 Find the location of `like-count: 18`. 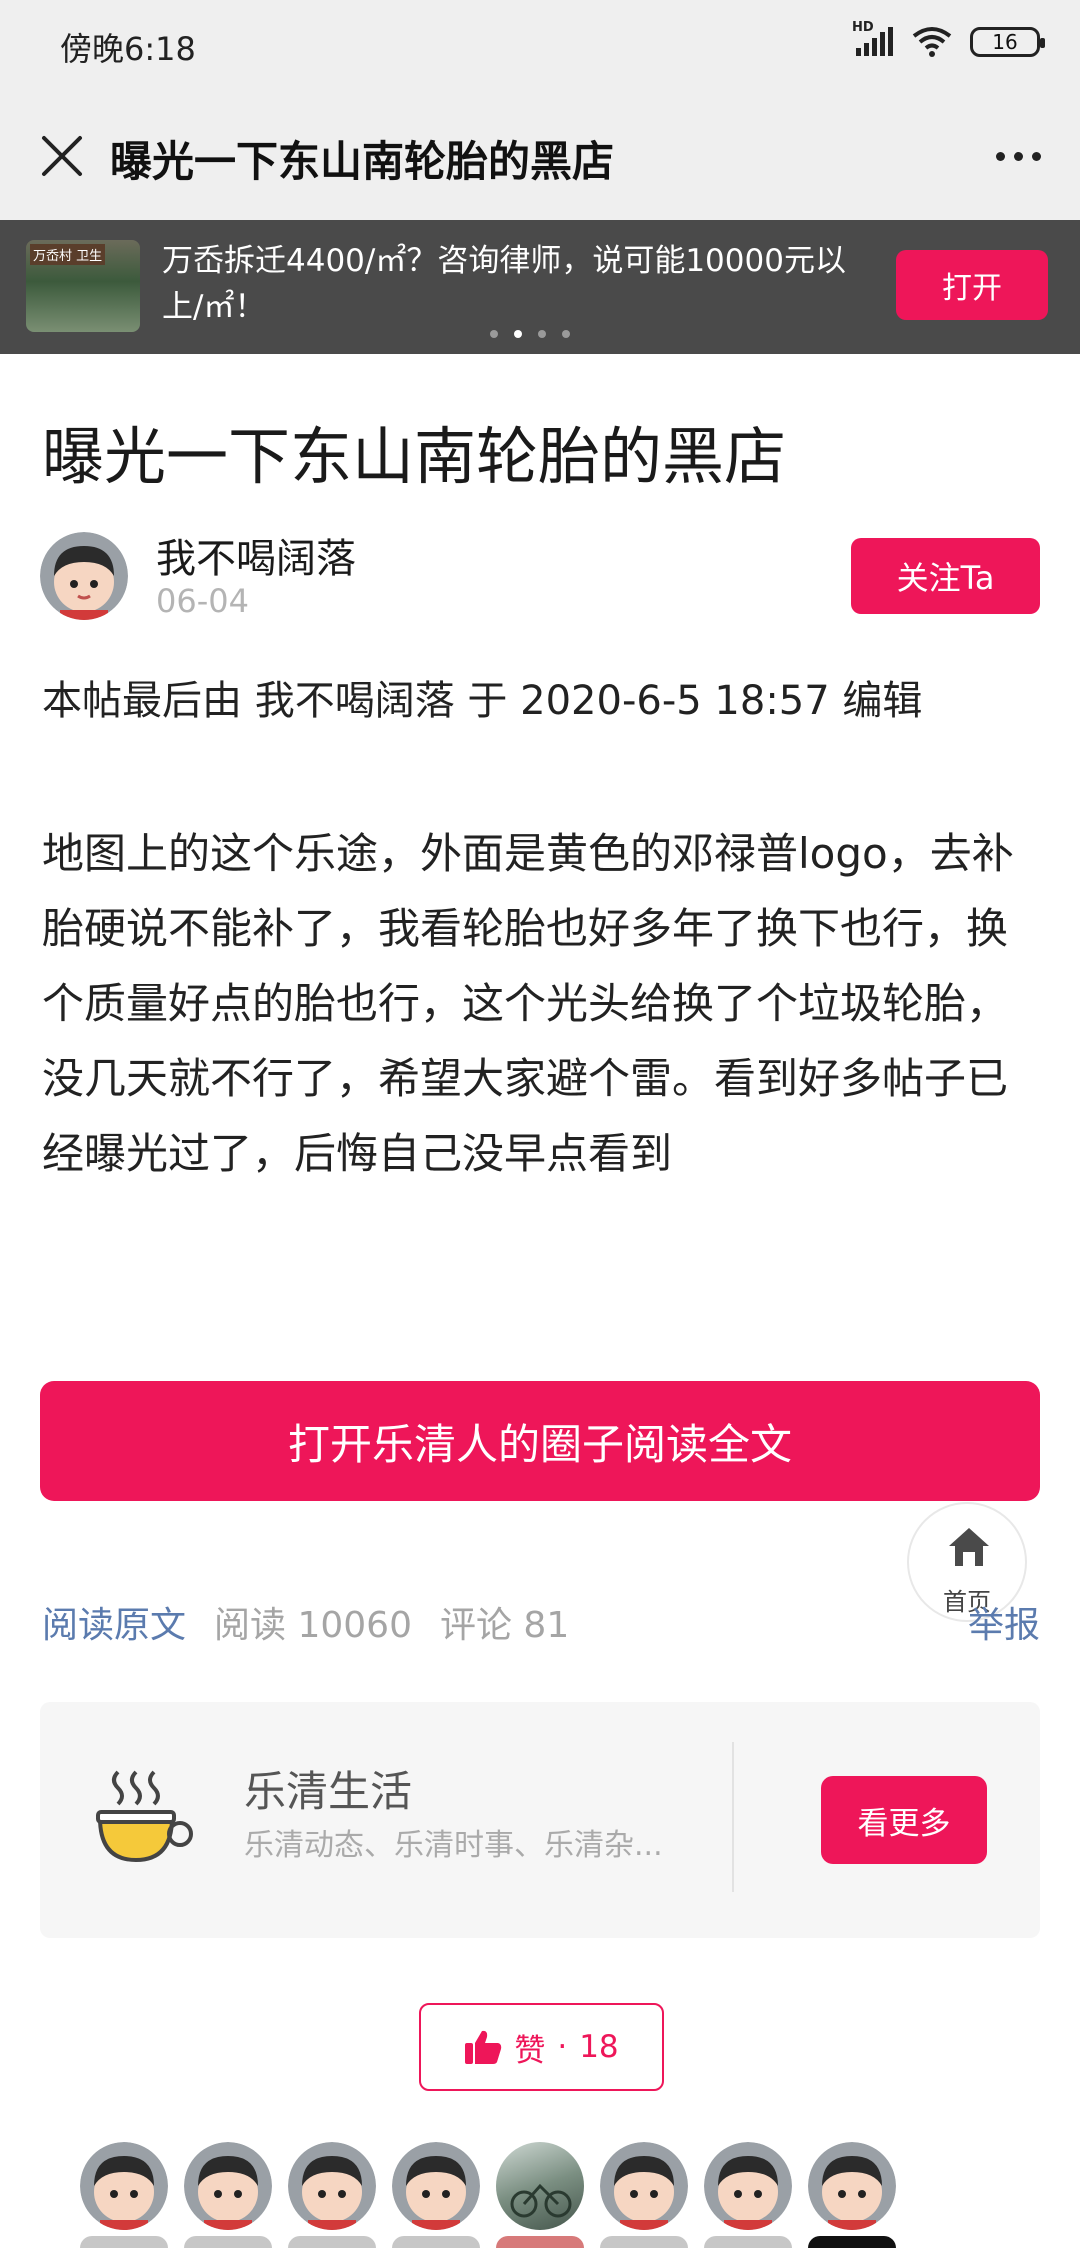

like-count: 18 is located at coordinates (599, 2047).